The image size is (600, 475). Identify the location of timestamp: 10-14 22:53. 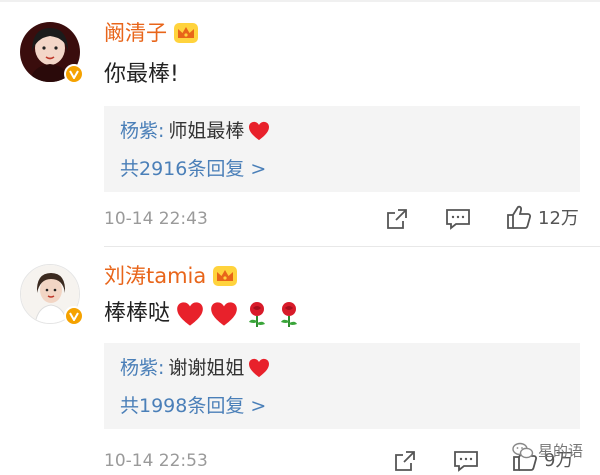
(156, 461).